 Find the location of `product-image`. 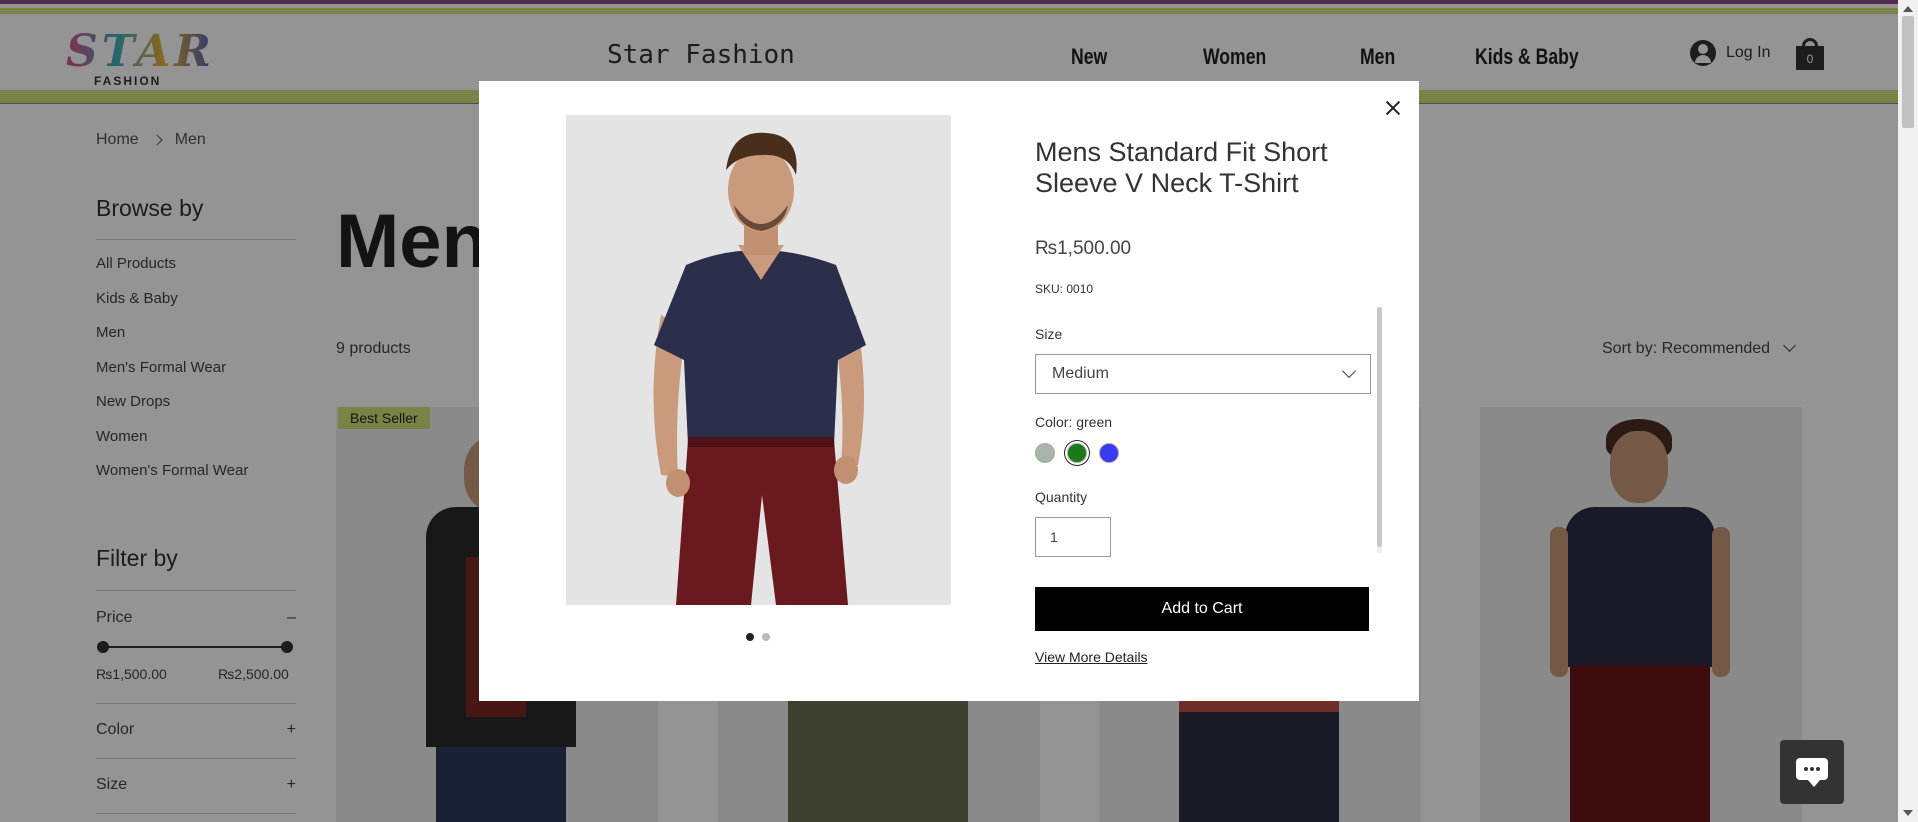

product-image is located at coordinates (758, 360).